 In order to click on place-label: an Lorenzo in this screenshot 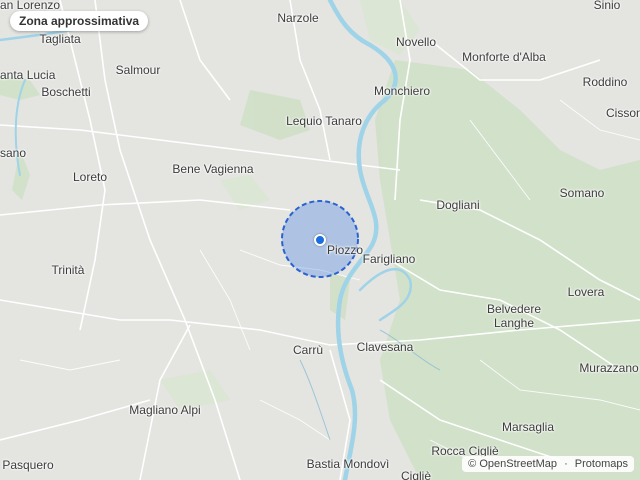, I will do `click(30, 6)`.